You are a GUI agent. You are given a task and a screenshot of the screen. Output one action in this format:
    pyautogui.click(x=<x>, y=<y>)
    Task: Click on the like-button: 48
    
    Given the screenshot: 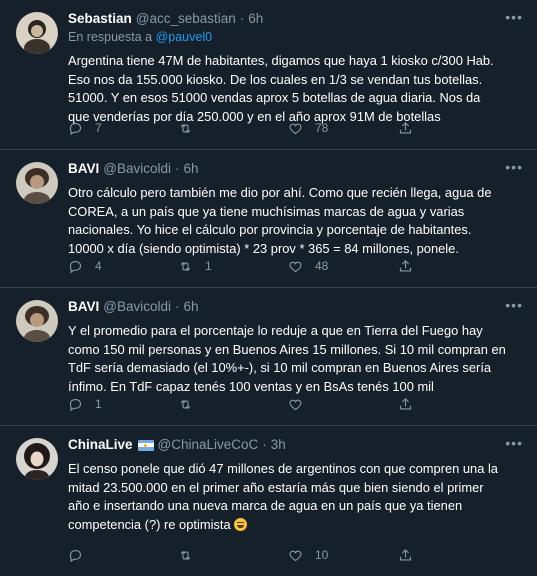 What is the action you would take?
    pyautogui.click(x=343, y=266)
    